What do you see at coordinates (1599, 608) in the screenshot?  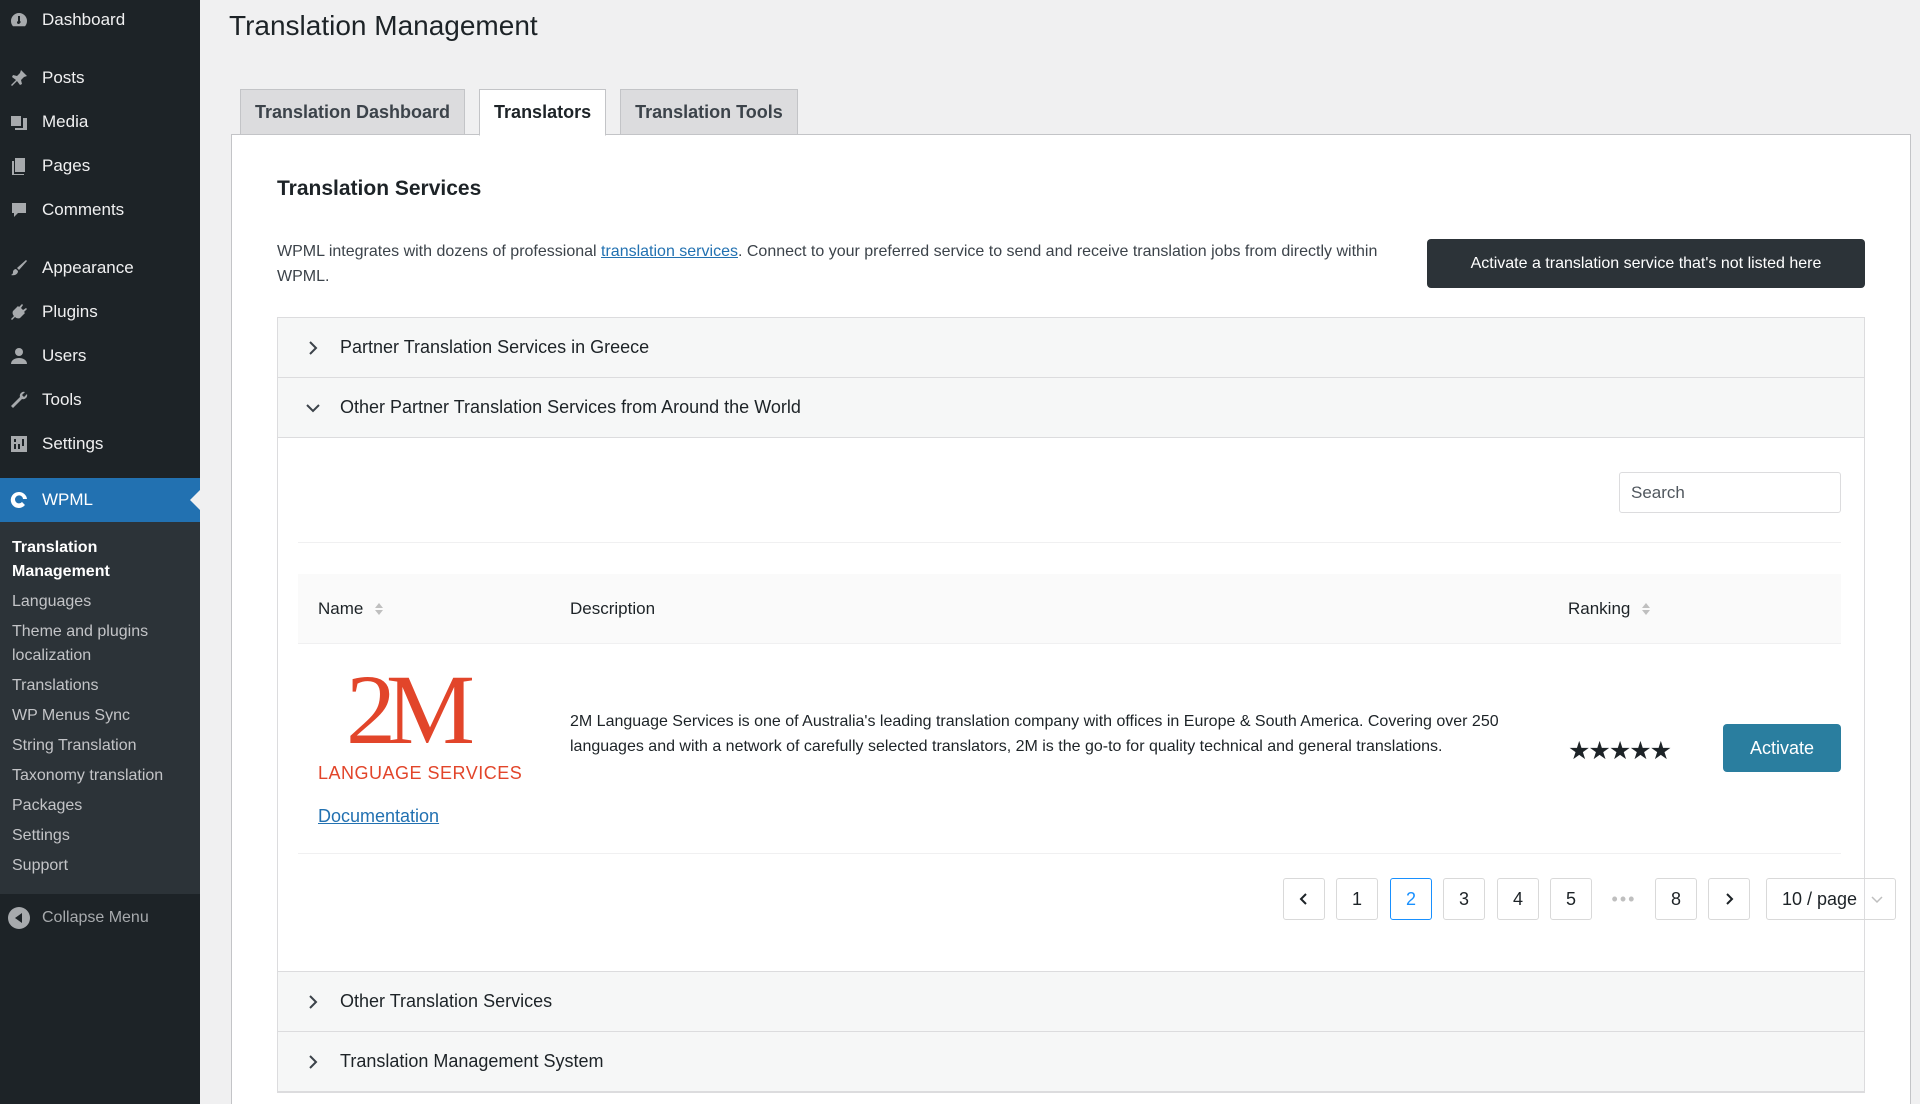 I see `column-label: Ranking` at bounding box center [1599, 608].